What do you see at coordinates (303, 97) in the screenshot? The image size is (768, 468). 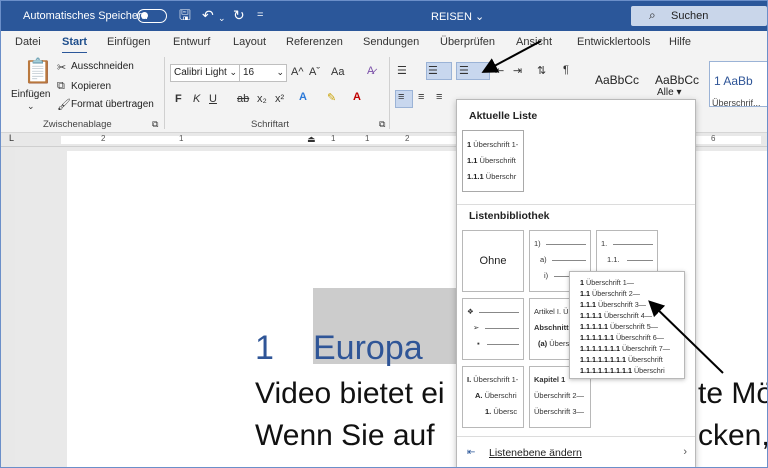 I see `text-effects-icon: A` at bounding box center [303, 97].